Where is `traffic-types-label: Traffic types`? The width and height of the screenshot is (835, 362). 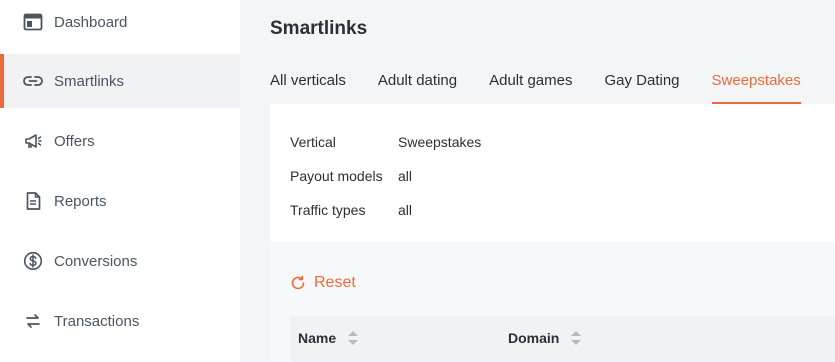 traffic-types-label: Traffic types is located at coordinates (328, 210).